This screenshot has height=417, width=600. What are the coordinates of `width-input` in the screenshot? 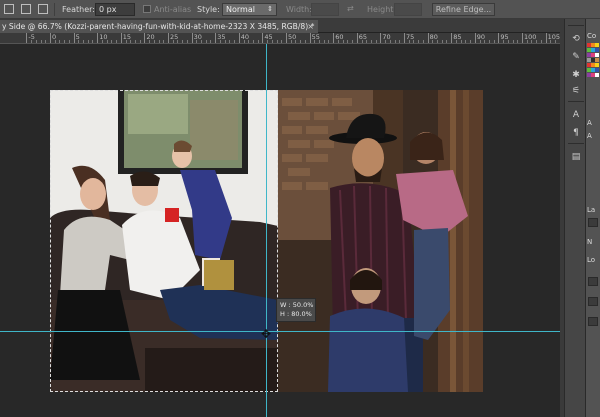 It's located at (325, 9).